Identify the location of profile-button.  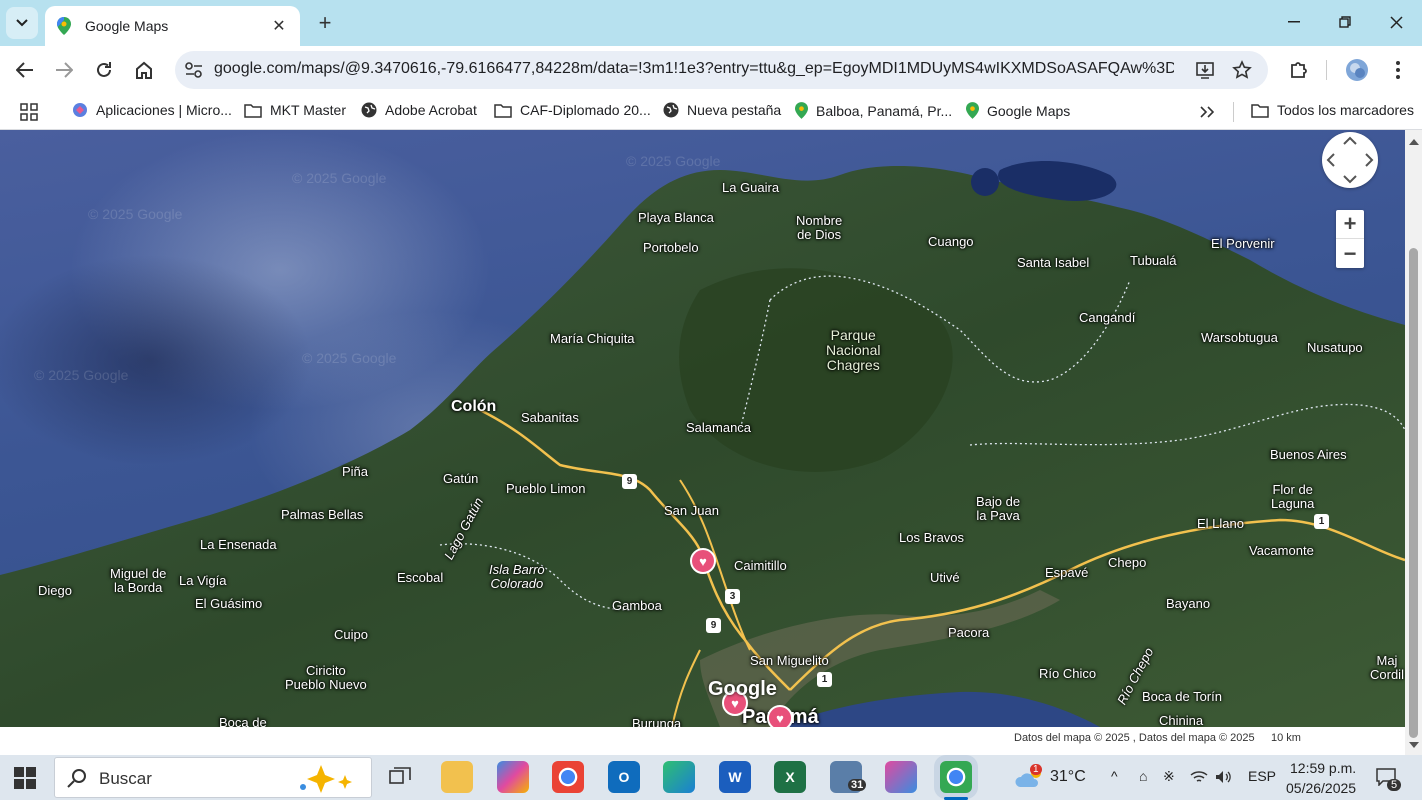
(1357, 70).